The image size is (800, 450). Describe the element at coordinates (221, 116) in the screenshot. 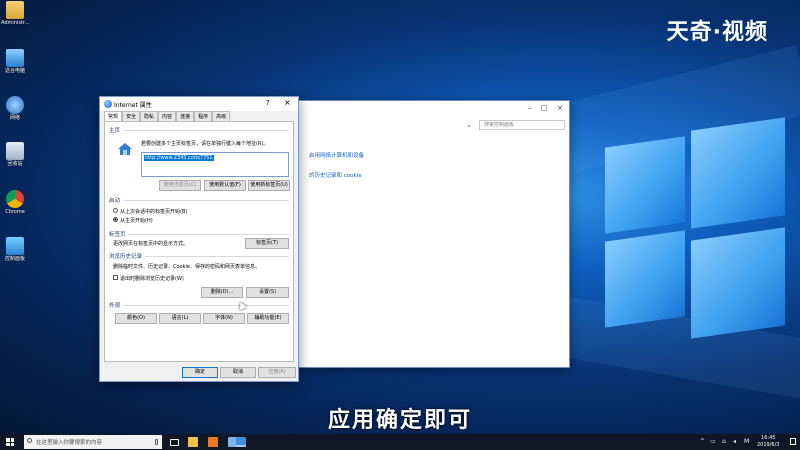

I see `tab-advanced: 高级` at that location.